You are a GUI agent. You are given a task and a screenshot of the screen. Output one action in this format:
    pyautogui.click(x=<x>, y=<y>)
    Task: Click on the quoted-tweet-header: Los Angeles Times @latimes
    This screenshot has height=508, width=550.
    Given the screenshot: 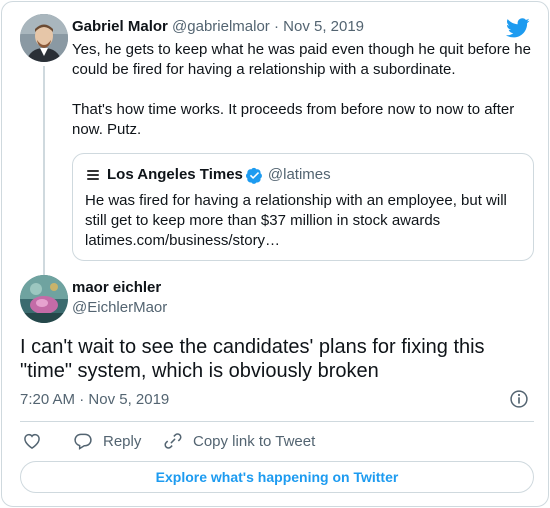 What is the action you would take?
    pyautogui.click(x=219, y=175)
    